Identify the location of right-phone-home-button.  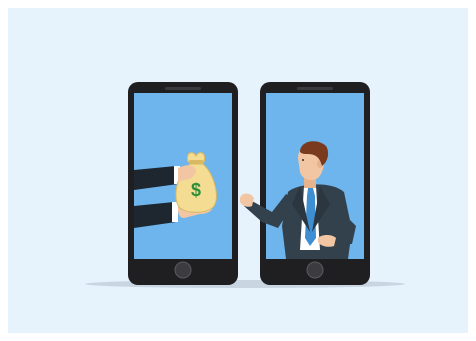
(315, 270).